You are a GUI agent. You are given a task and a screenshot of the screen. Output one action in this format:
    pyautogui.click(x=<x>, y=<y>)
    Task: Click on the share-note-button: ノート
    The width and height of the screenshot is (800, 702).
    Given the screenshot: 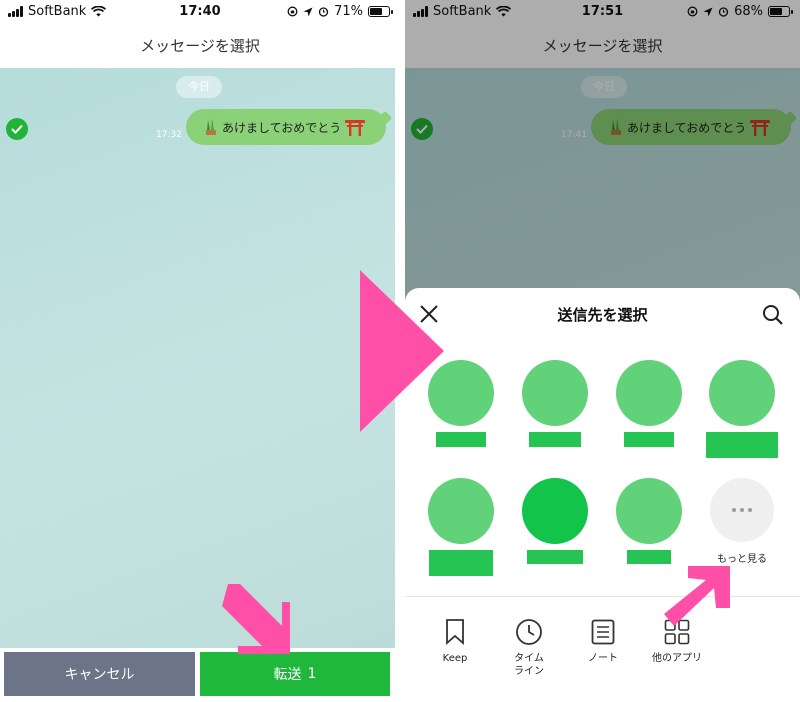 What is the action you would take?
    pyautogui.click(x=603, y=640)
    